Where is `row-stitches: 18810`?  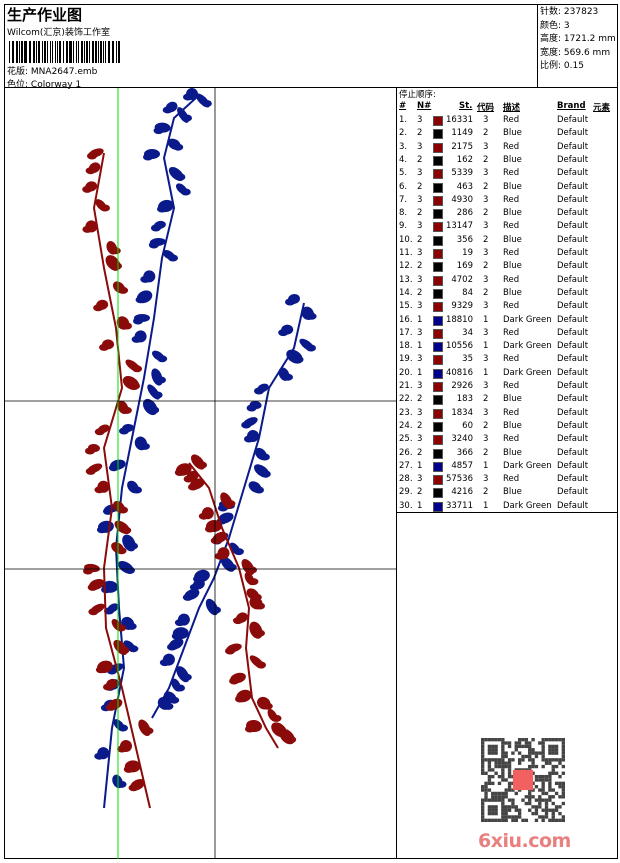 row-stitches: 18810 is located at coordinates (459, 319).